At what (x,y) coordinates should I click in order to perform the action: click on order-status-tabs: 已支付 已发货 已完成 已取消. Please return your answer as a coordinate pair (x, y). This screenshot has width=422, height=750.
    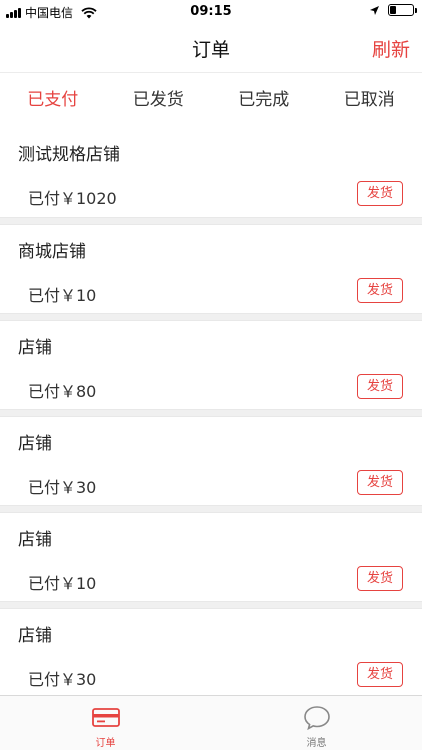
    Looking at the image, I should click on (211, 100).